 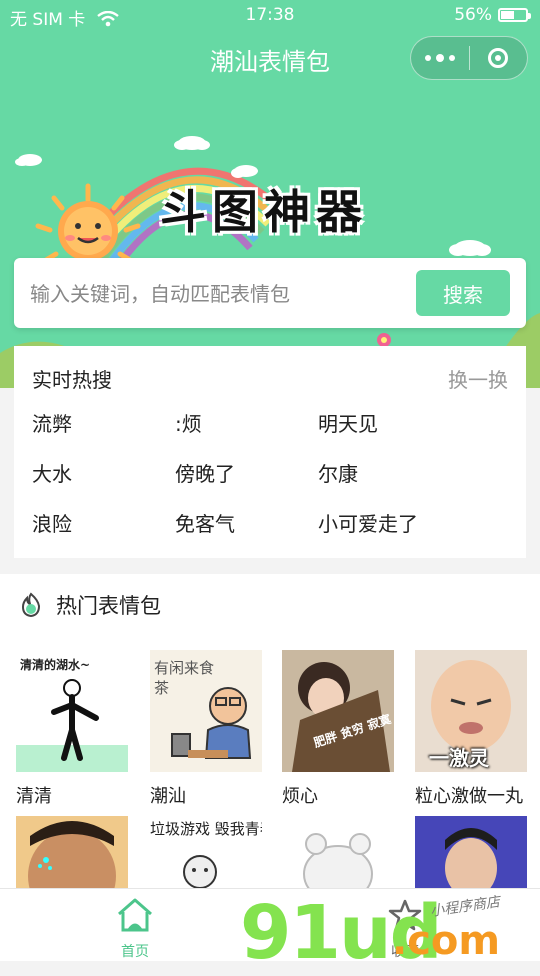 What do you see at coordinates (338, 711) in the screenshot?
I see `sticker-image: 肥胖 贫穷 寂寞` at bounding box center [338, 711].